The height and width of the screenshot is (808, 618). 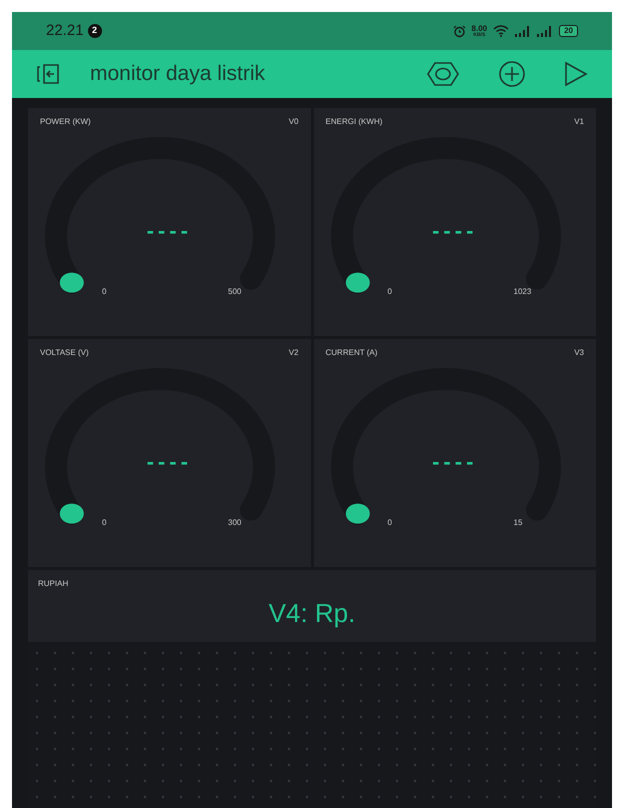 I want to click on battery-indicator: 20, so click(x=568, y=31).